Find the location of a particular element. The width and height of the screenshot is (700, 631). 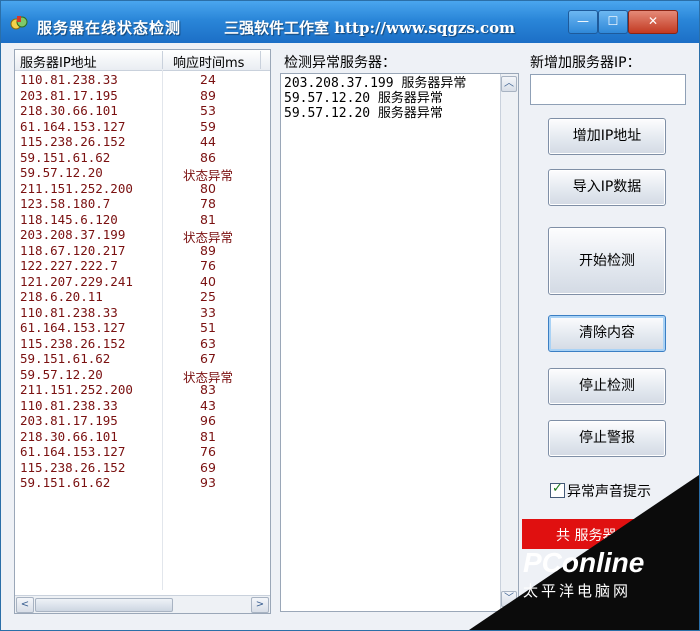

response-time-cell: 83 is located at coordinates (208, 389).